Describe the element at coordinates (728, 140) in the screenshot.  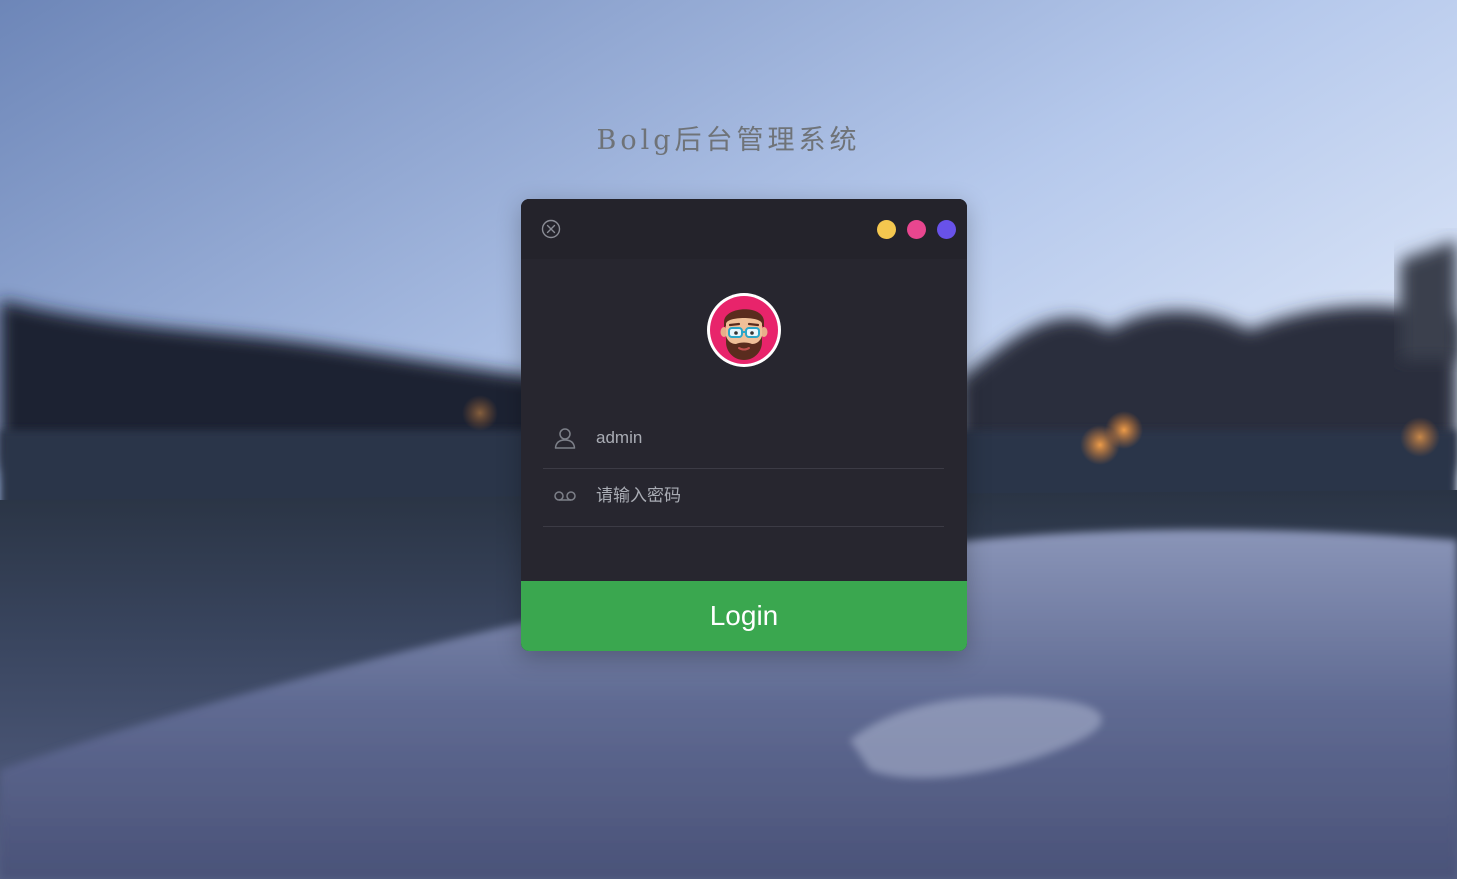
I see `page-title: Bolg后台管理系统` at that location.